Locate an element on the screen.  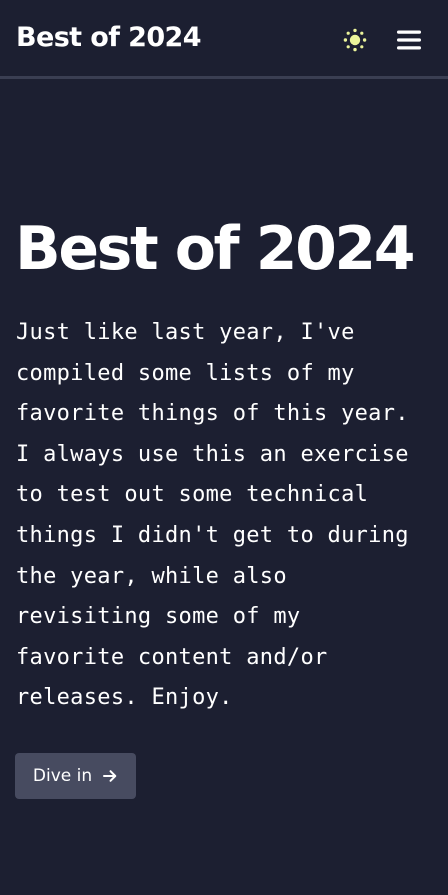
theme-toggle-button is located at coordinates (355, 40).